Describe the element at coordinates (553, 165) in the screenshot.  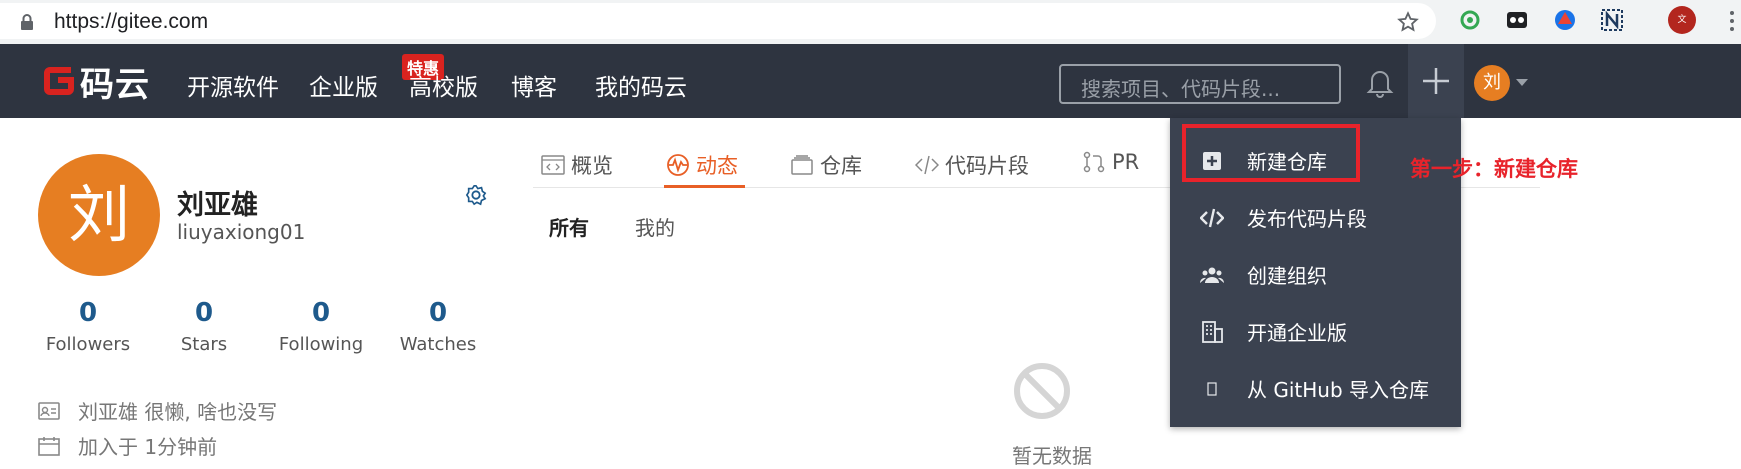
I see `code-window-icon` at that location.